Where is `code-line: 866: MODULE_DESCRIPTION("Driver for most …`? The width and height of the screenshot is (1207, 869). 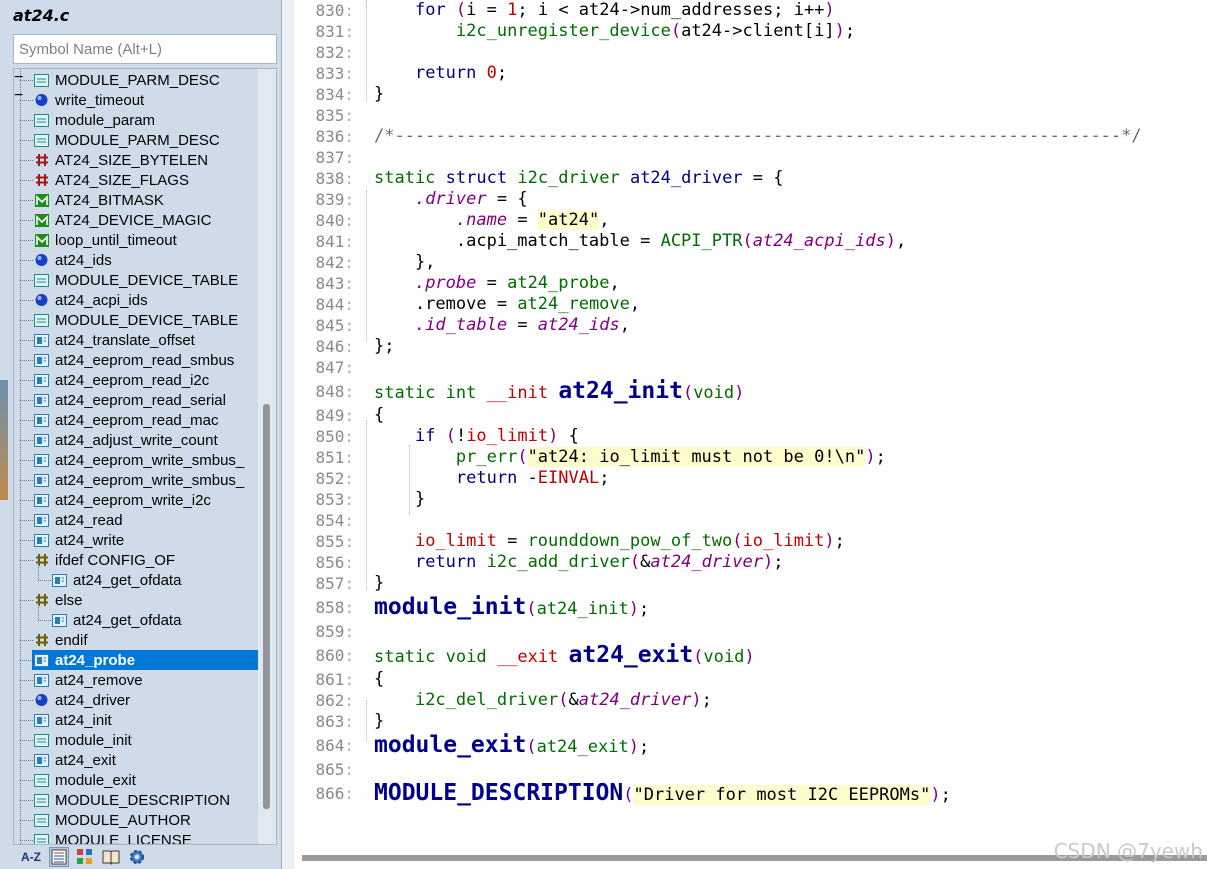 code-line: 866: MODULE_DESCRIPTION("Driver for most … is located at coordinates (750, 793).